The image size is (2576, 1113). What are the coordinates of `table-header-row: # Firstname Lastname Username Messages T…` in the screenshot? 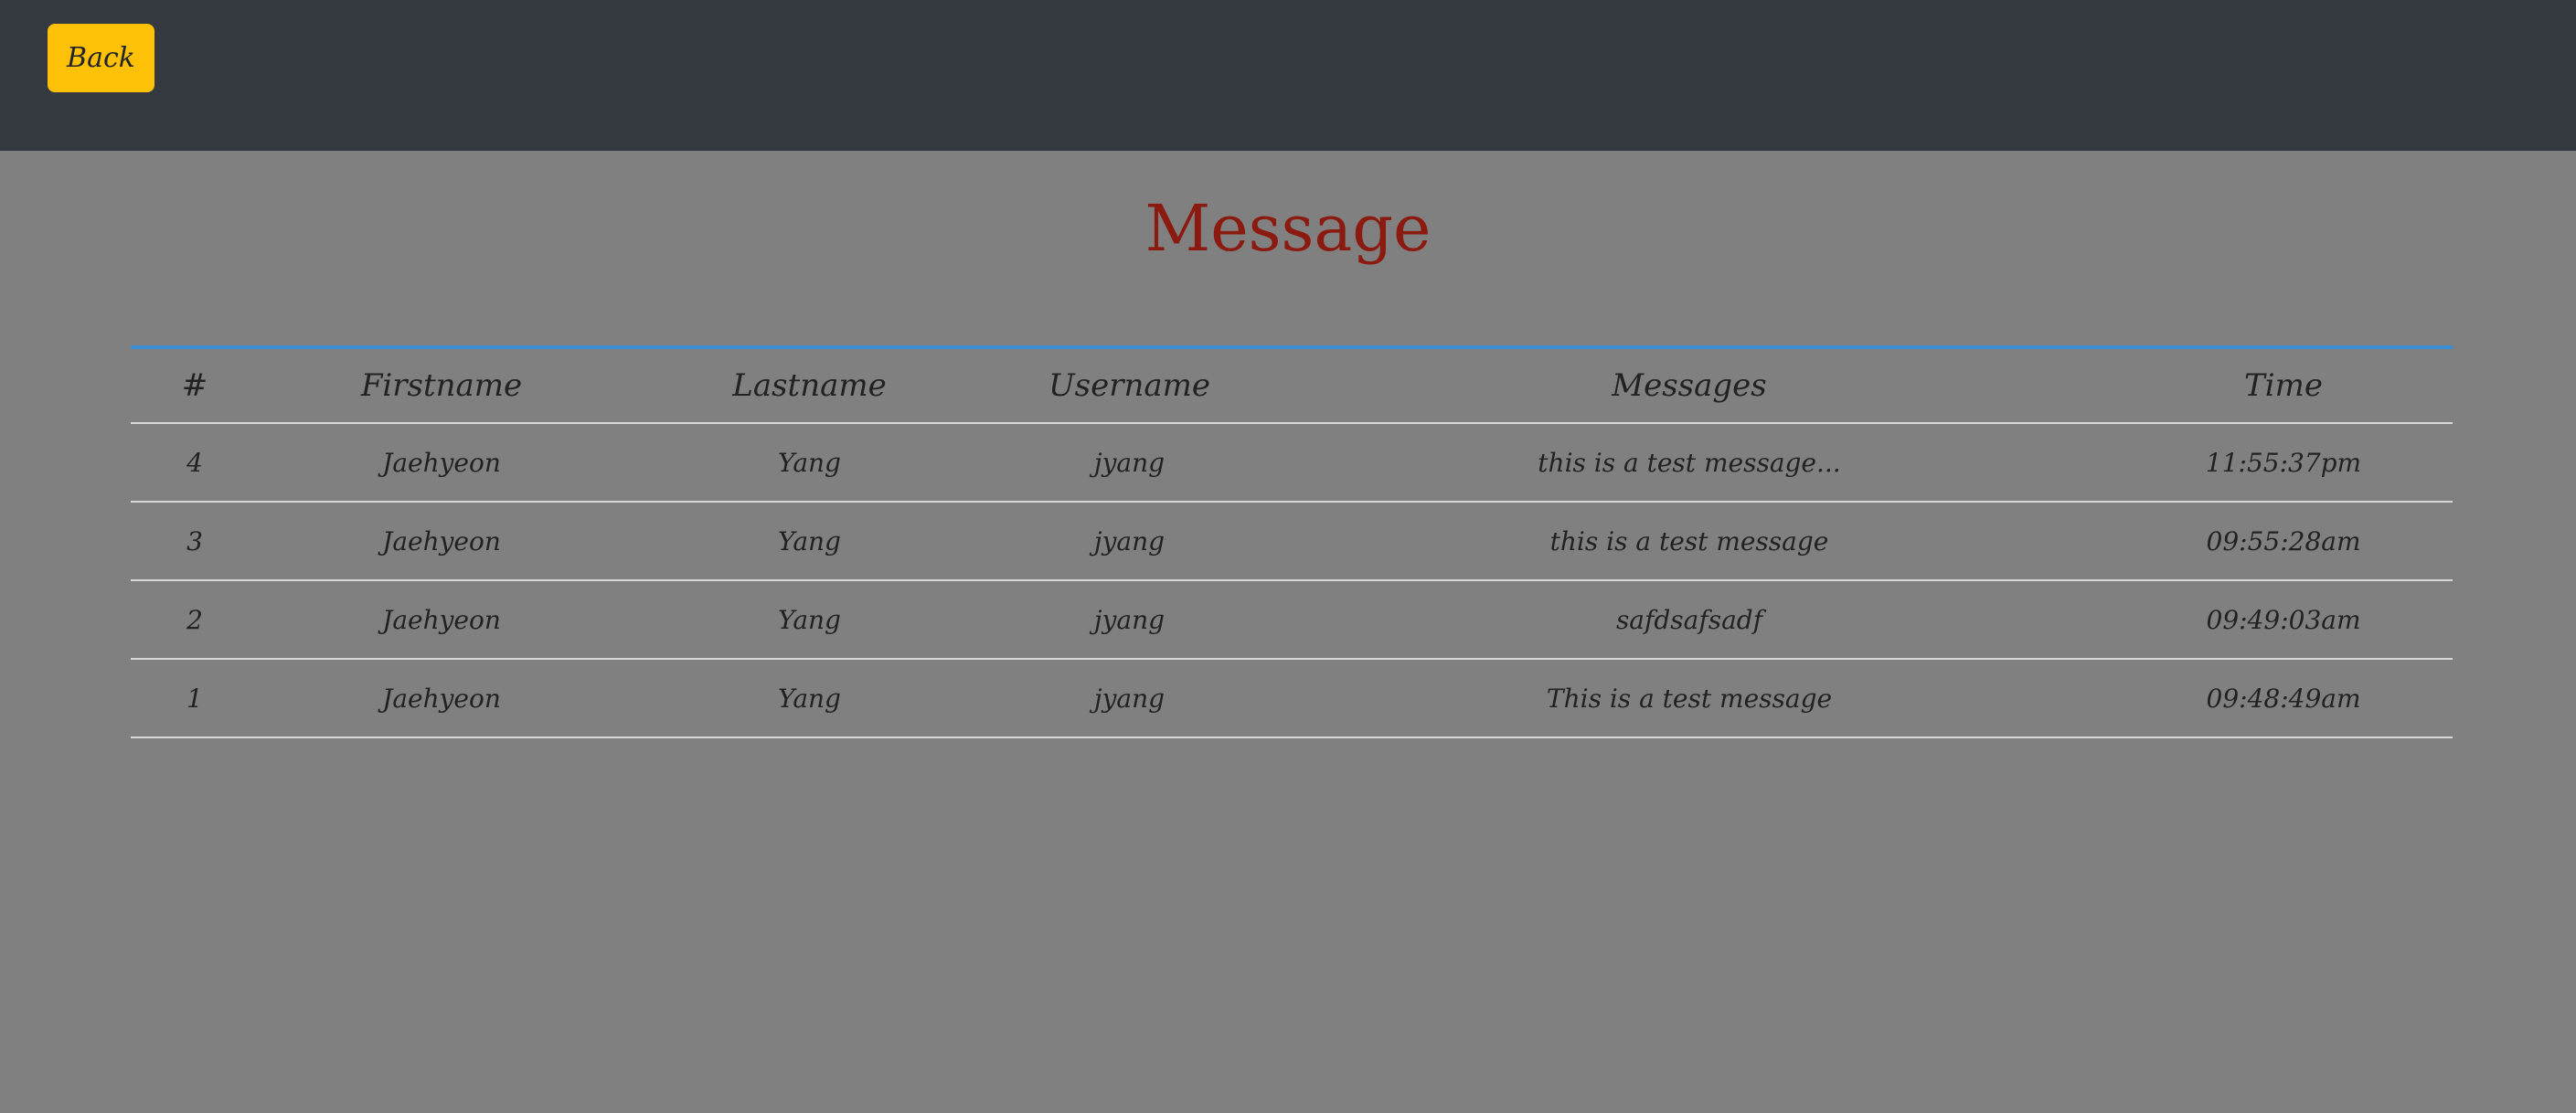 It's located at (1292, 386).